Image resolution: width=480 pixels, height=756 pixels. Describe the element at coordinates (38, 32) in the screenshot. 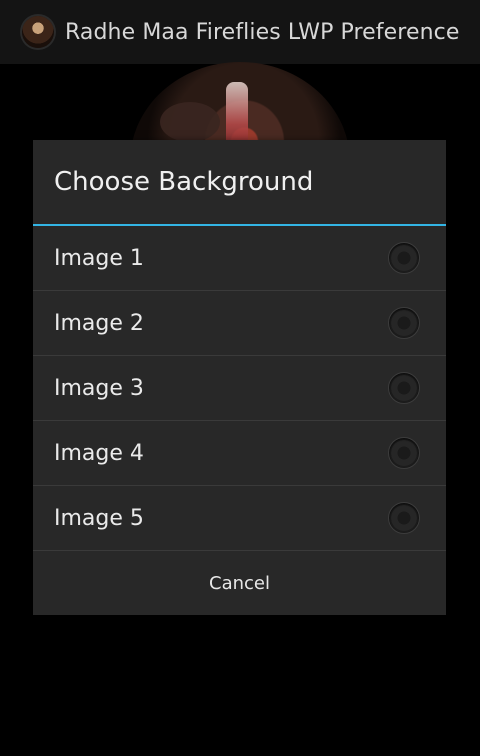

I see `app-avatar-icon` at that location.